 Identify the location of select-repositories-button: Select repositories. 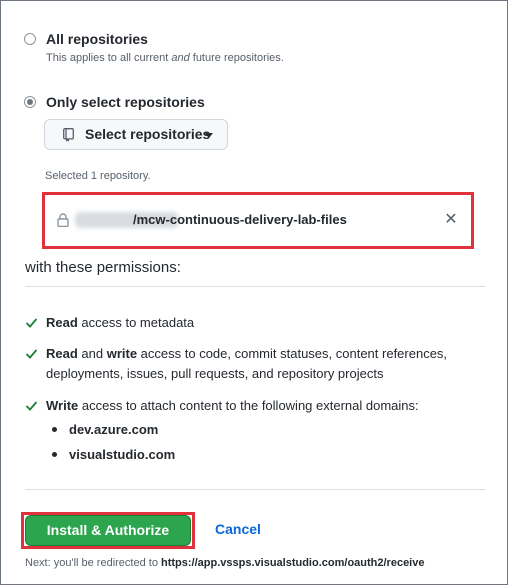
(136, 134).